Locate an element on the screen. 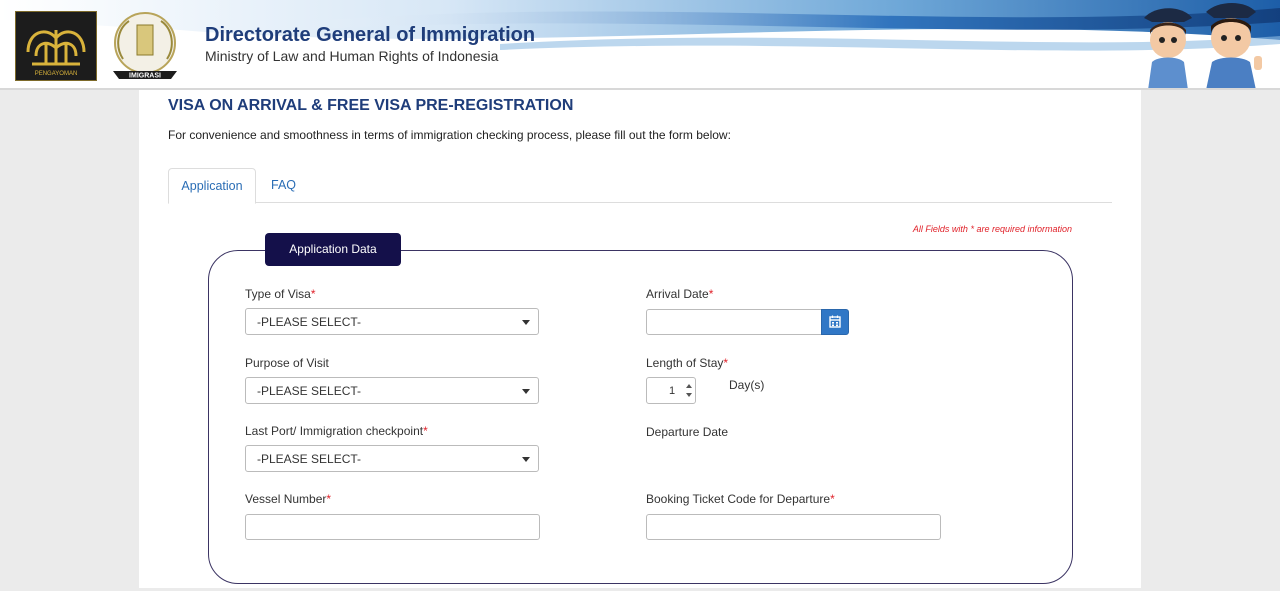 The image size is (1280, 591). length-of-stay-label: Length of Stay* is located at coordinates (687, 363).